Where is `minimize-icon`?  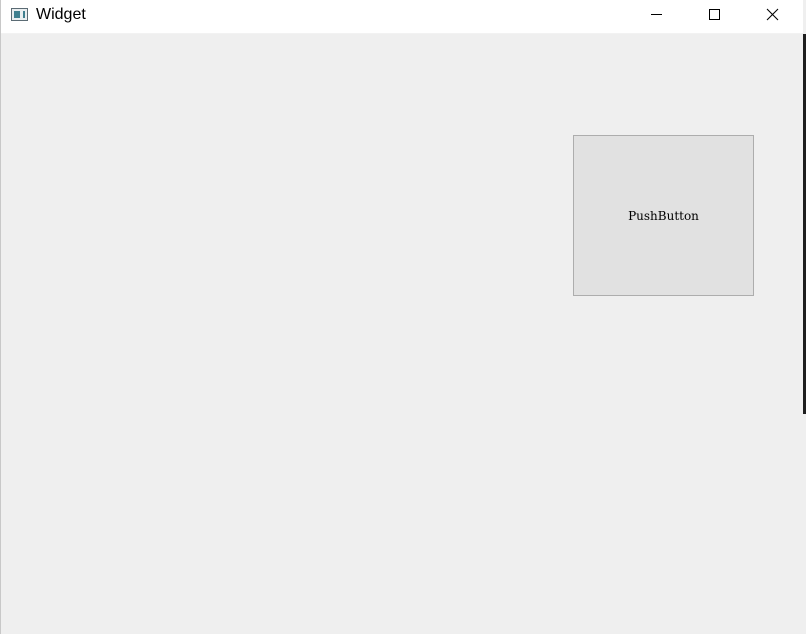 minimize-icon is located at coordinates (656, 14).